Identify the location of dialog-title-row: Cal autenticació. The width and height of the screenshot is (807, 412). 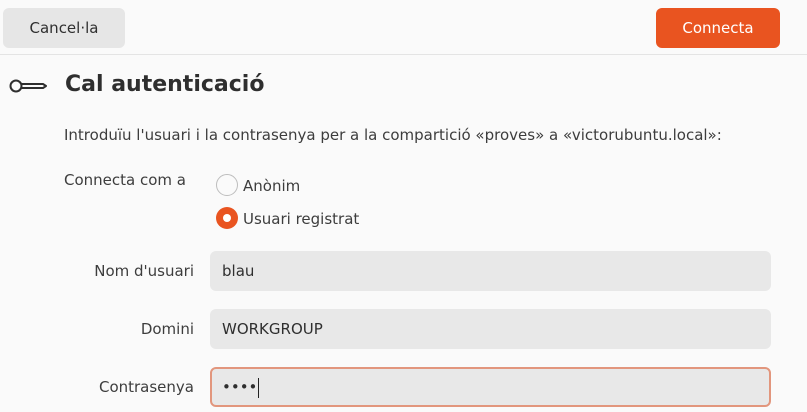
(403, 85).